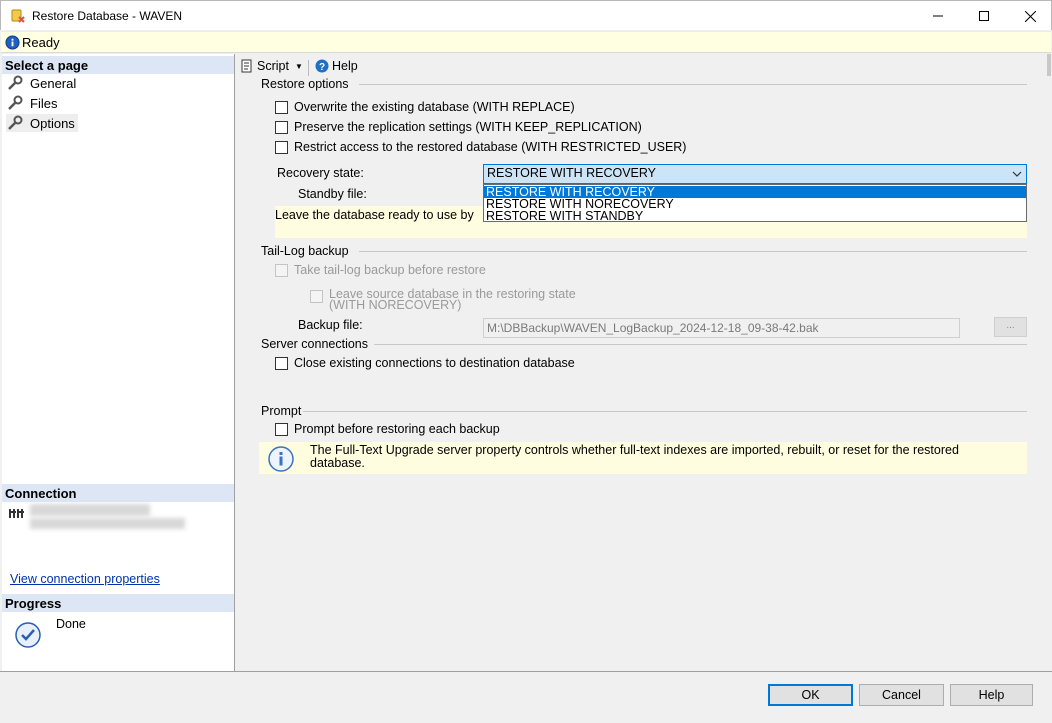  I want to click on page-item-files: Files, so click(31, 103).